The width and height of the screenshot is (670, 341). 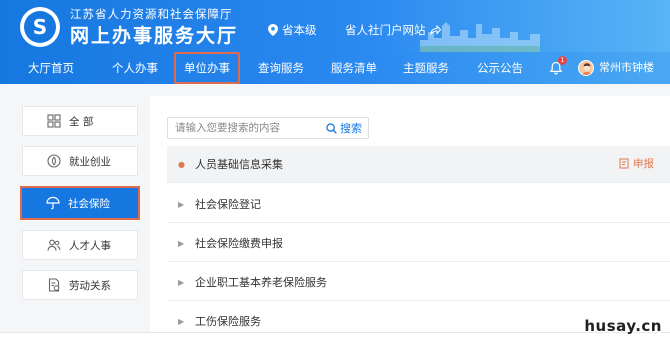 What do you see at coordinates (418, 243) in the screenshot?
I see `service-row-contribution-declaration: ▶ 社会保险缴费申报` at bounding box center [418, 243].